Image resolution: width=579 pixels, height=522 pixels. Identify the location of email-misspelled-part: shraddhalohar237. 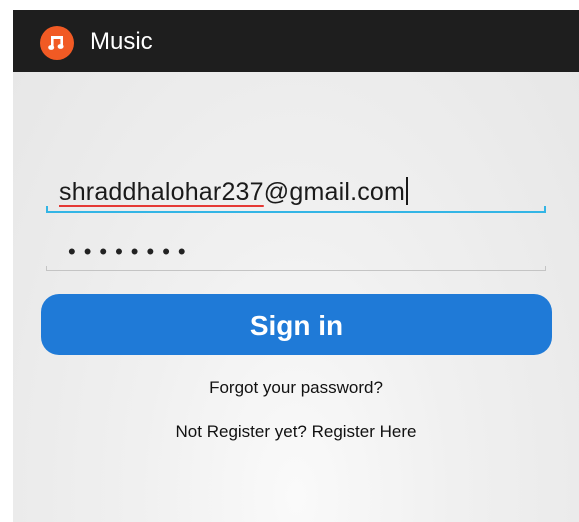
(161, 192).